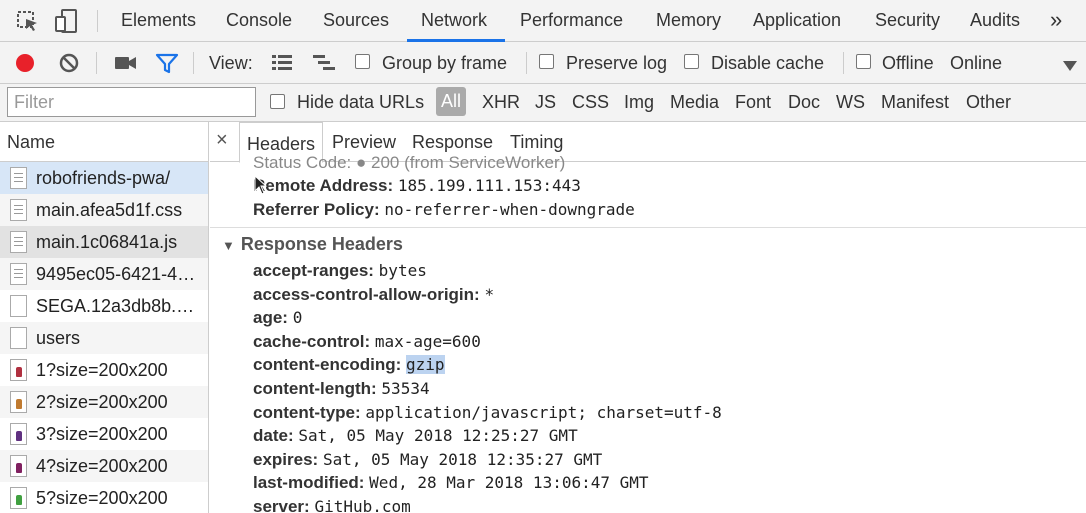 This screenshot has width=1086, height=513. I want to click on filter-type-manifest: Manifest, so click(915, 102).